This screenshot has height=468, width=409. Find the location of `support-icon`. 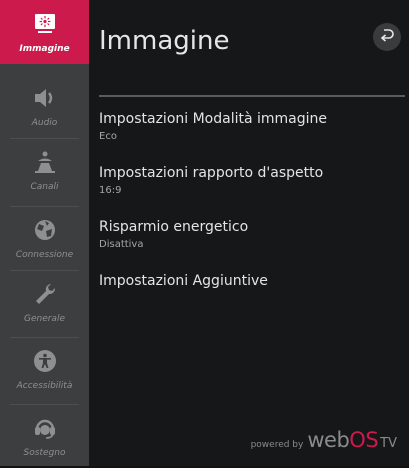

support-icon is located at coordinates (45, 428).